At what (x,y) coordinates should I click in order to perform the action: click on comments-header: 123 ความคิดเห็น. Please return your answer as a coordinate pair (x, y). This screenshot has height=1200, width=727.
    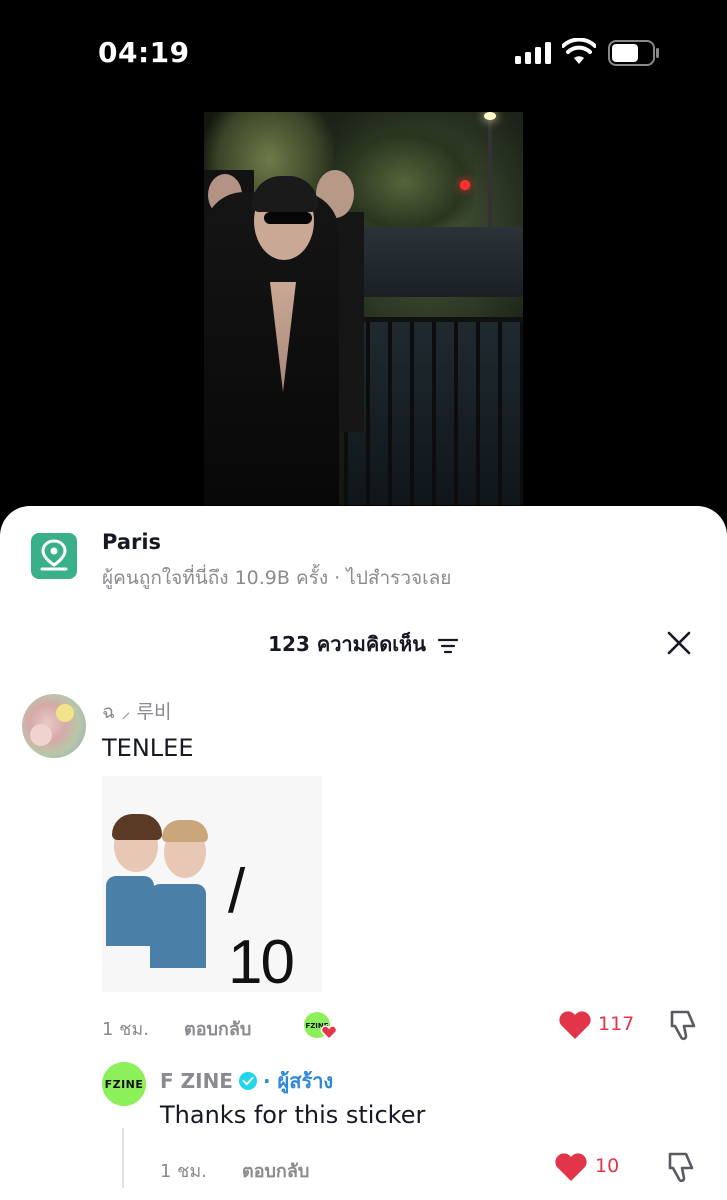
    Looking at the image, I should click on (363, 644).